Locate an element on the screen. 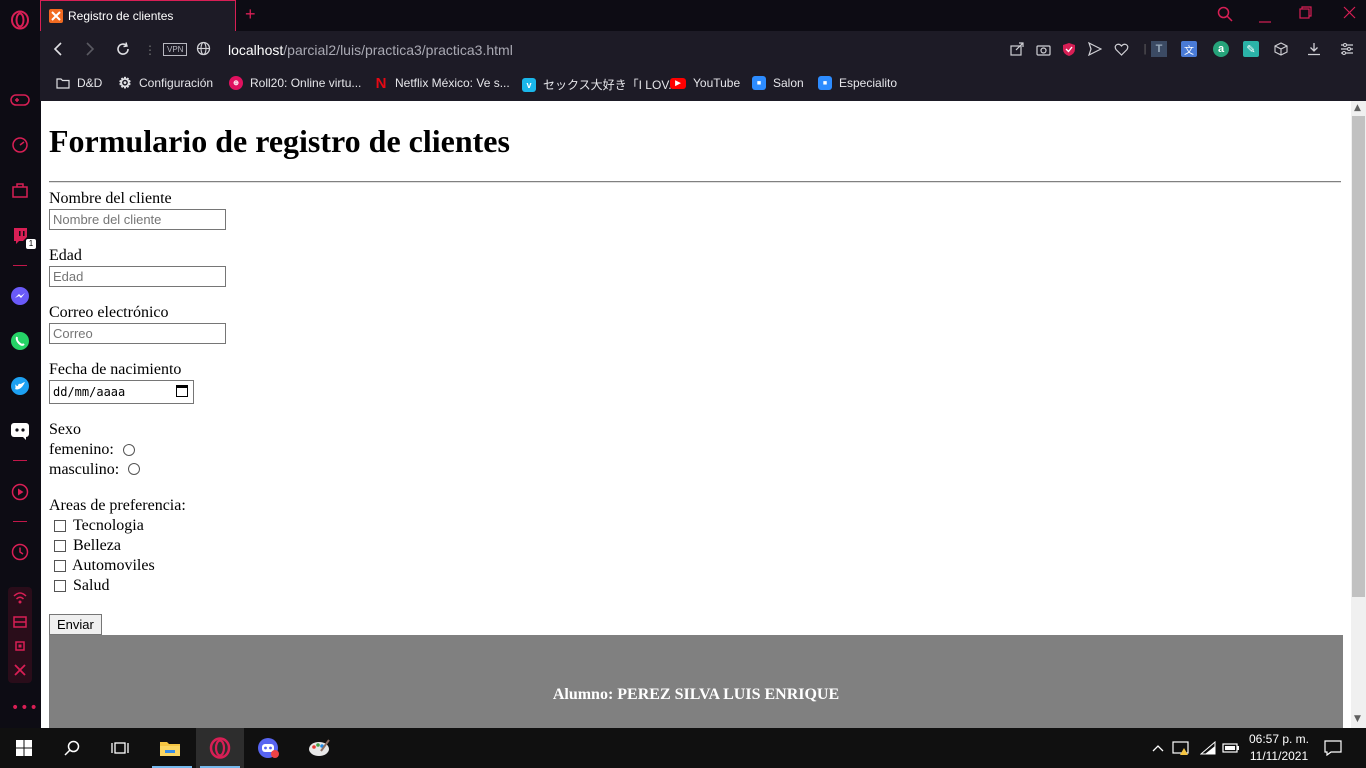 Image resolution: width=1366 pixels, height=768 pixels. fecha-input: dd/mm/aaaa is located at coordinates (121, 392).